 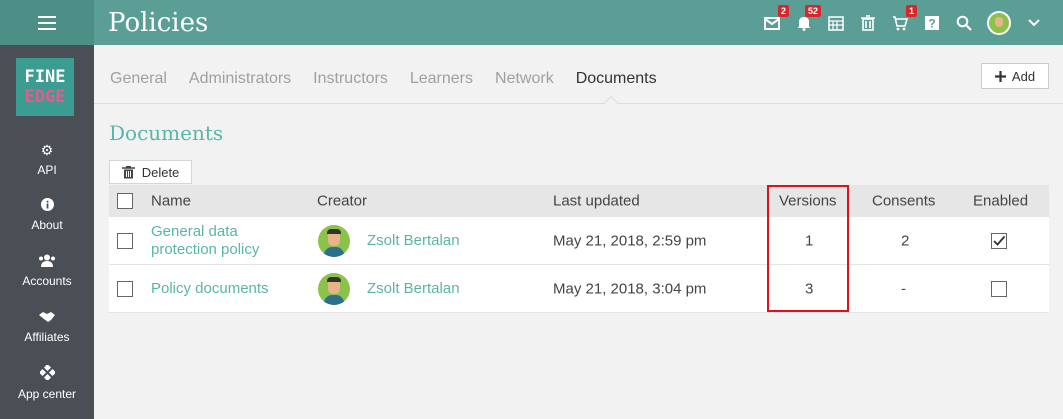 What do you see at coordinates (47, 281) in the screenshot?
I see `sidebar-item-label: Accounts` at bounding box center [47, 281].